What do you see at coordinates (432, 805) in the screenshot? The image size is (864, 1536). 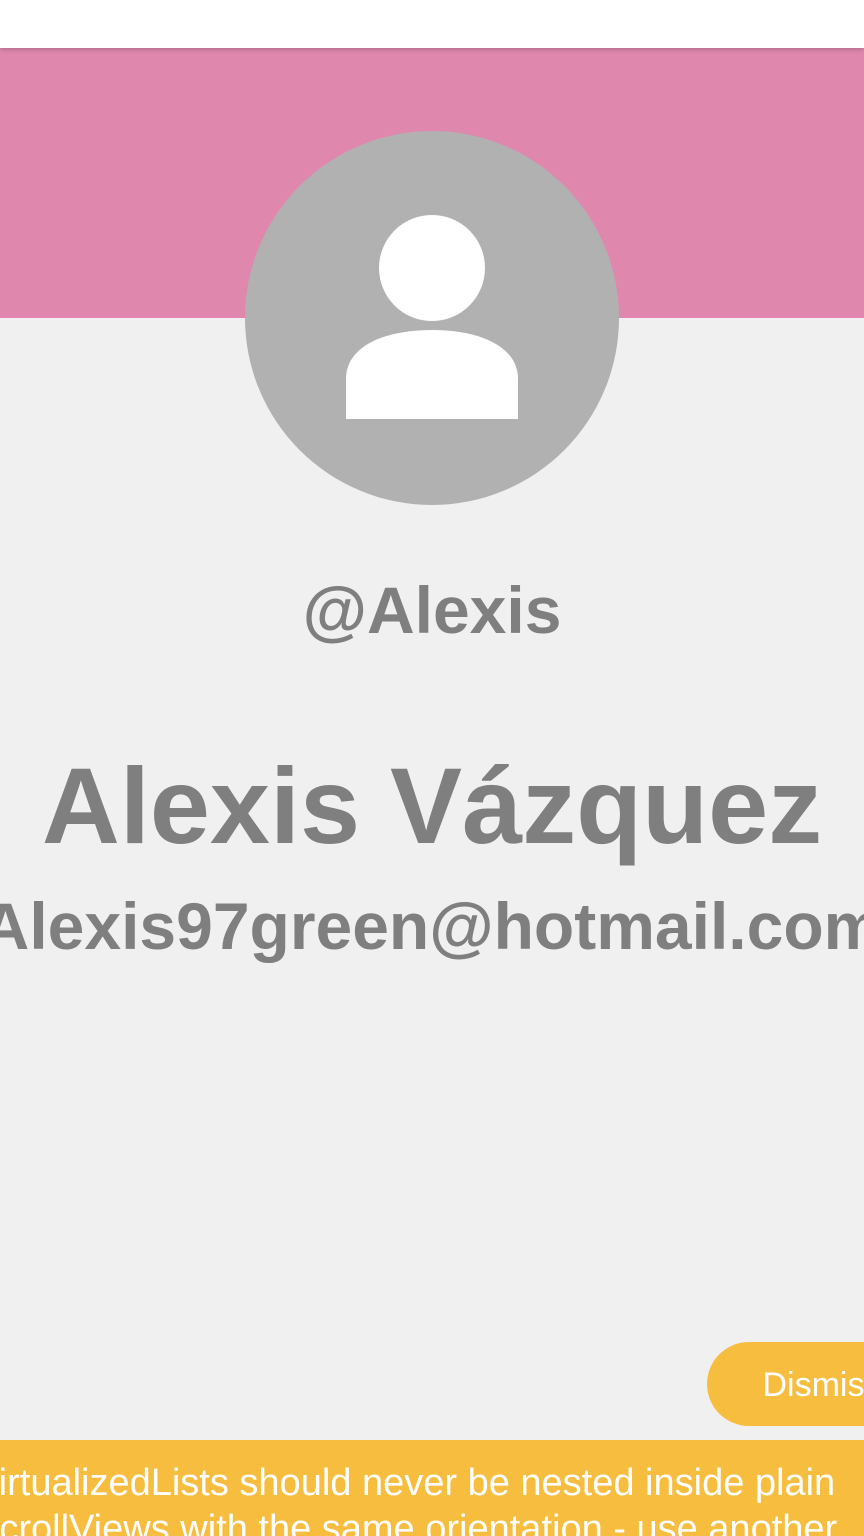 I see `full-name: Alexis Vázquez` at bounding box center [432, 805].